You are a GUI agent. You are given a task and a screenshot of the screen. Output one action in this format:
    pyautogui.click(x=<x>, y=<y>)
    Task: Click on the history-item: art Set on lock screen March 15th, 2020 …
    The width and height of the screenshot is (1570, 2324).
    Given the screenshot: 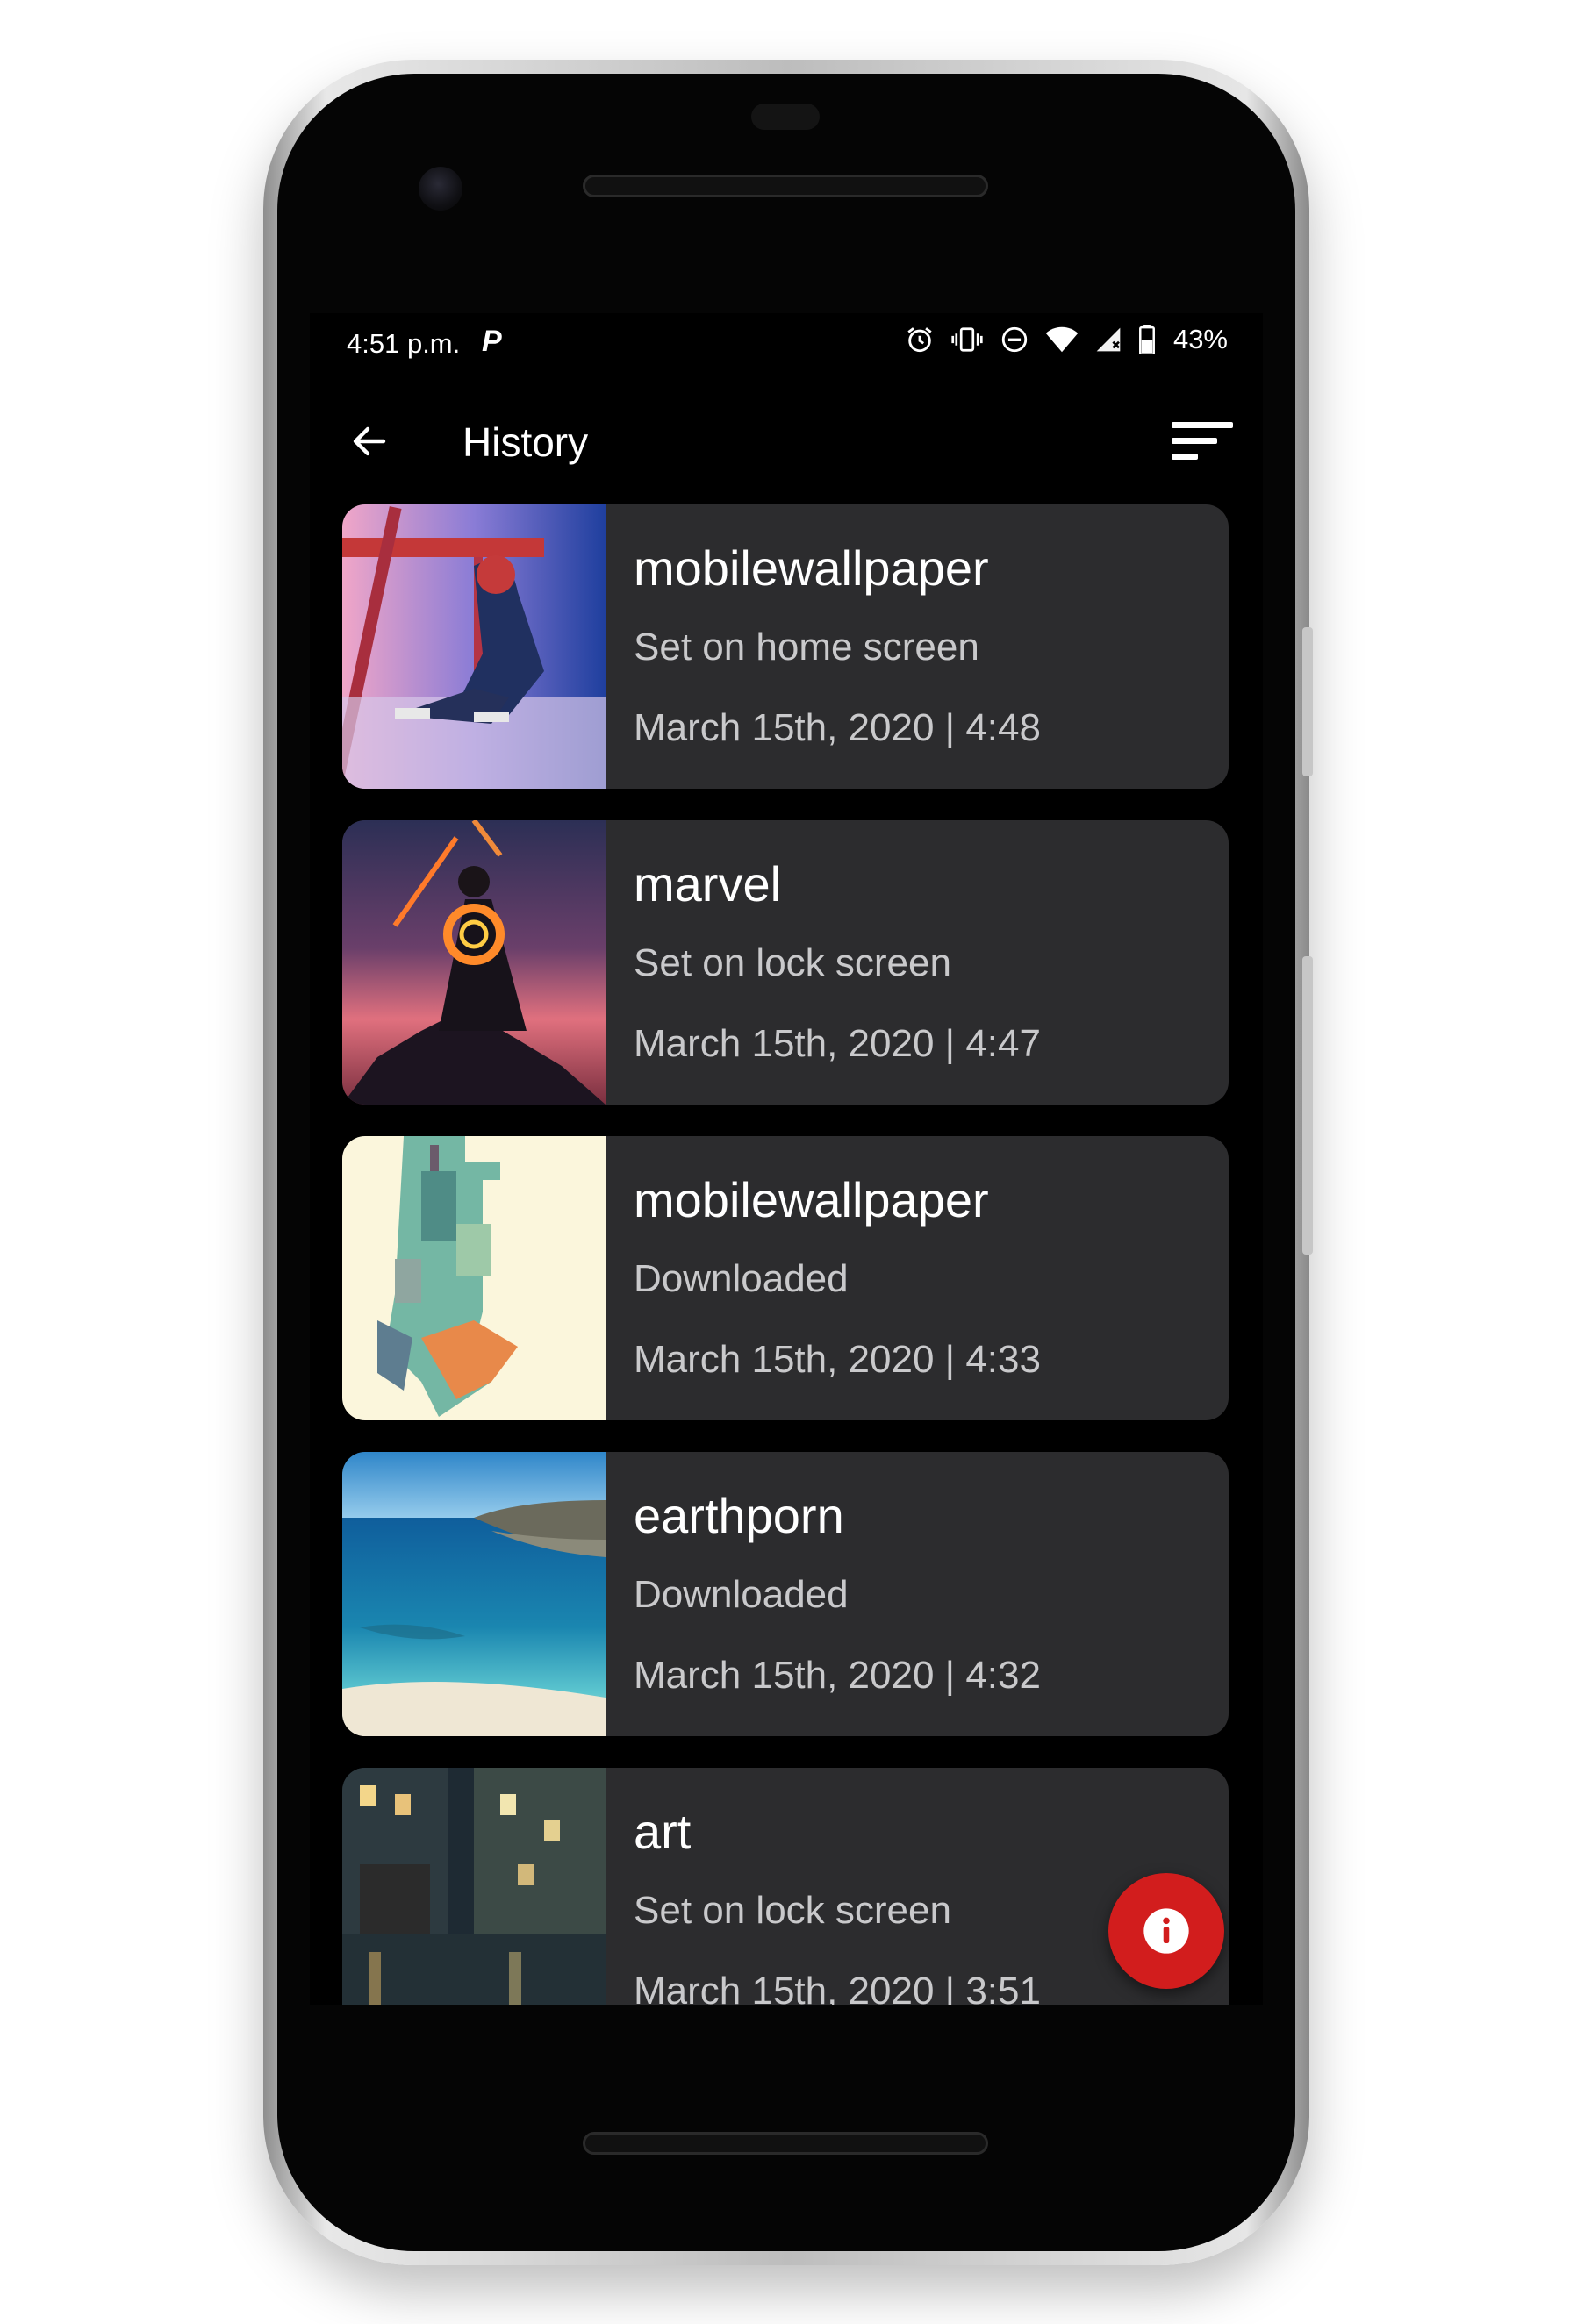 What is the action you would take?
    pyautogui.click(x=786, y=1886)
    